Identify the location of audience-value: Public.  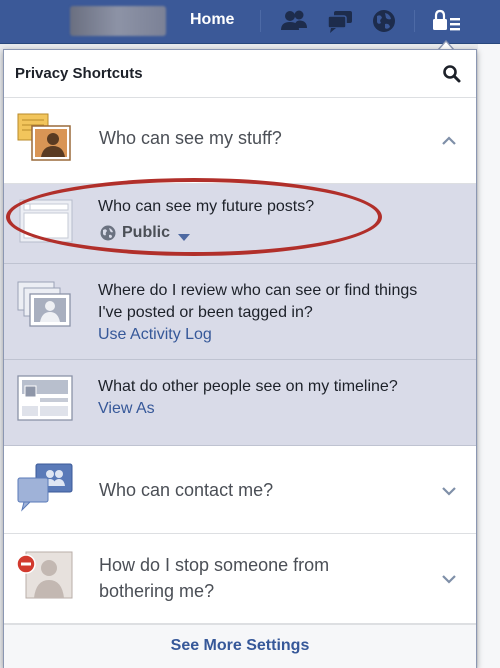
(146, 232).